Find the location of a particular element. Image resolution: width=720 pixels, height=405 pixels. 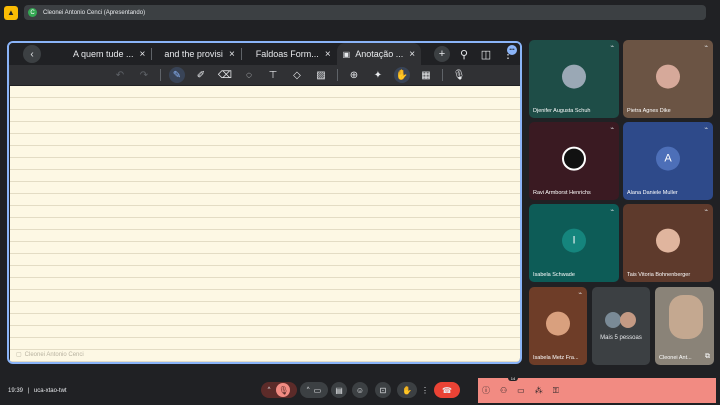

shapes-icon: ◇ is located at coordinates (297, 75).